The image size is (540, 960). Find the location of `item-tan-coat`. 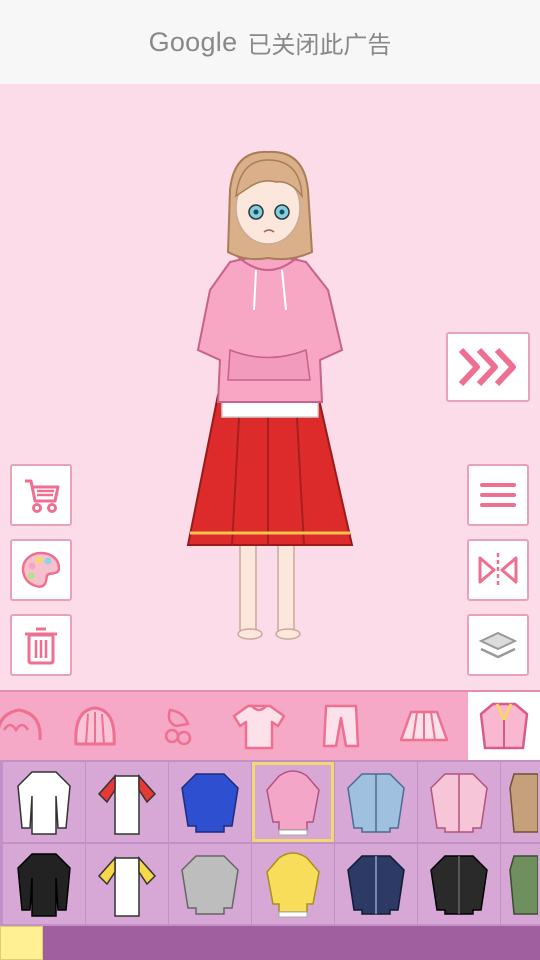

item-tan-coat is located at coordinates (520, 802).